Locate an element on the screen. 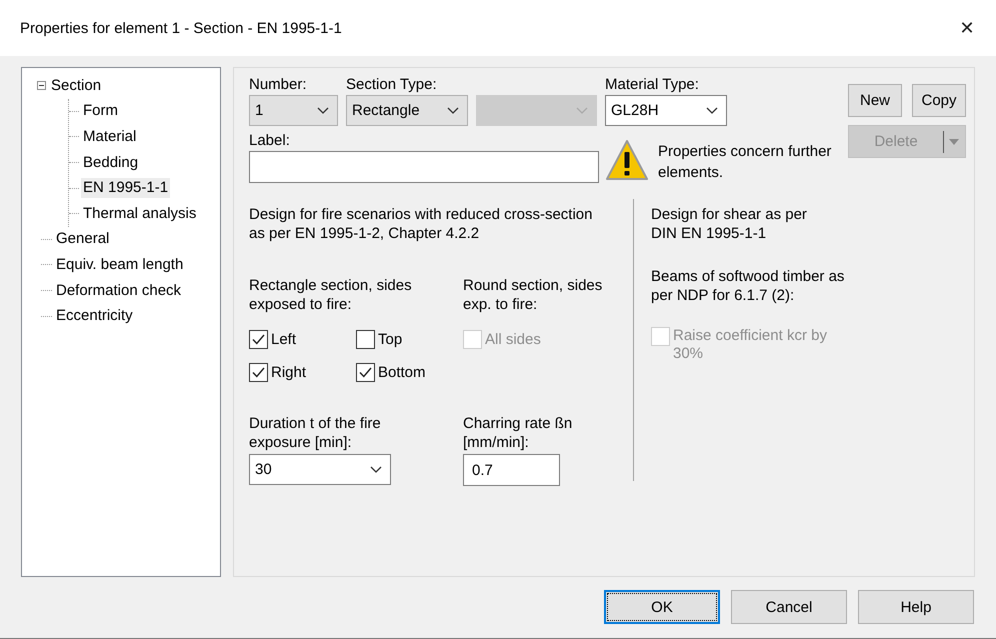  side-checkbox: Top is located at coordinates (406, 339).